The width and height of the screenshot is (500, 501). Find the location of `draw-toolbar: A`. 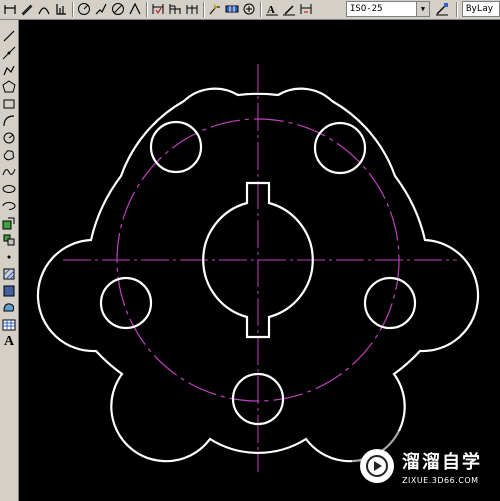

draw-toolbar: A is located at coordinates (9, 260).